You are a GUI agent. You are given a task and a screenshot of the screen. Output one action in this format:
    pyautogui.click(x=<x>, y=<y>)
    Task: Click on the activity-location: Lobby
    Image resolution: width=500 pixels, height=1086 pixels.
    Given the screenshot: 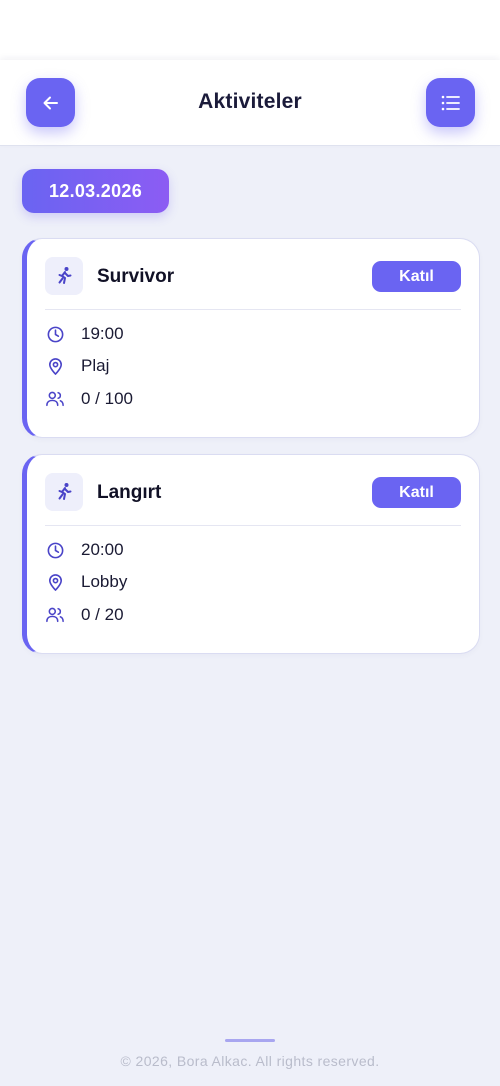 What is the action you would take?
    pyautogui.click(x=104, y=581)
    